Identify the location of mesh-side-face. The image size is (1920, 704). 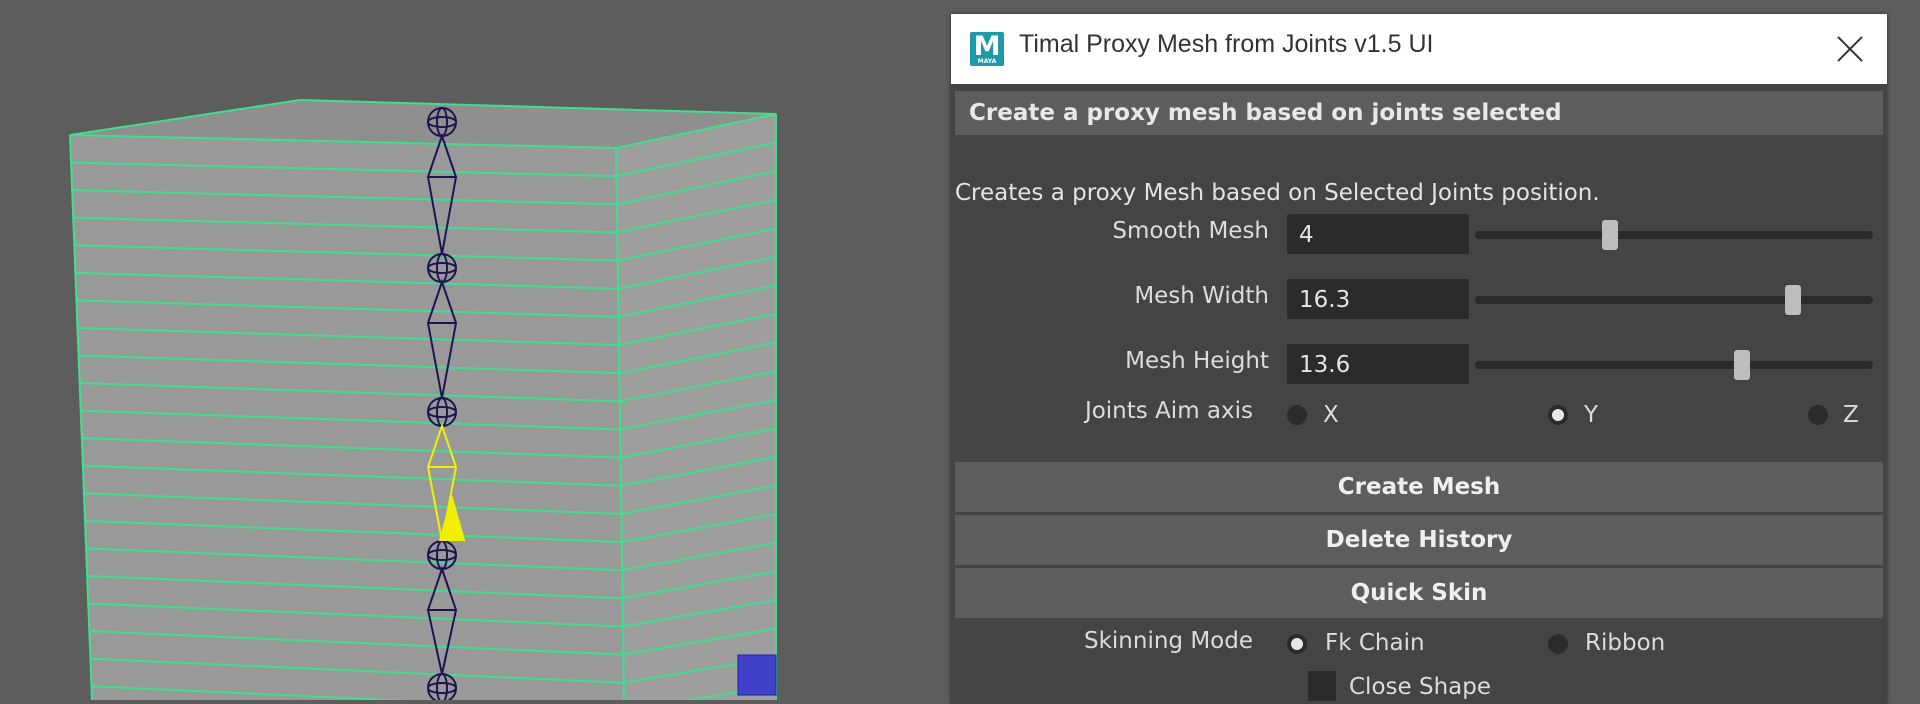
(696, 407).